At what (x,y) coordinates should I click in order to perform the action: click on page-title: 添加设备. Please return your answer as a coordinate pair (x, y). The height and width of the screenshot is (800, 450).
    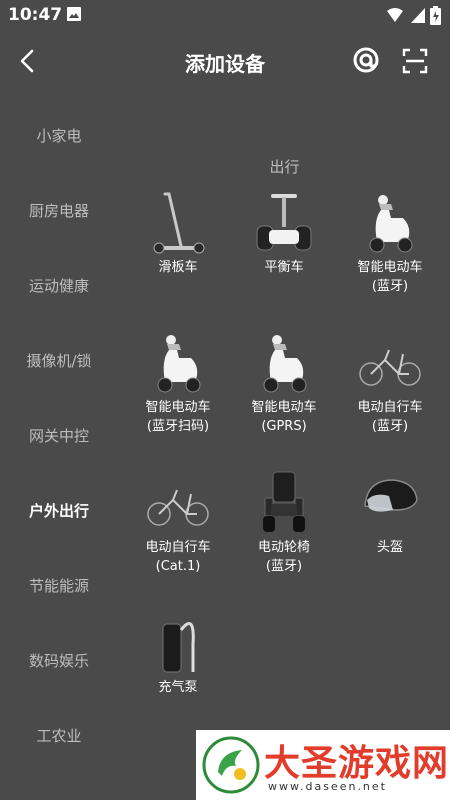
    Looking at the image, I should click on (225, 64).